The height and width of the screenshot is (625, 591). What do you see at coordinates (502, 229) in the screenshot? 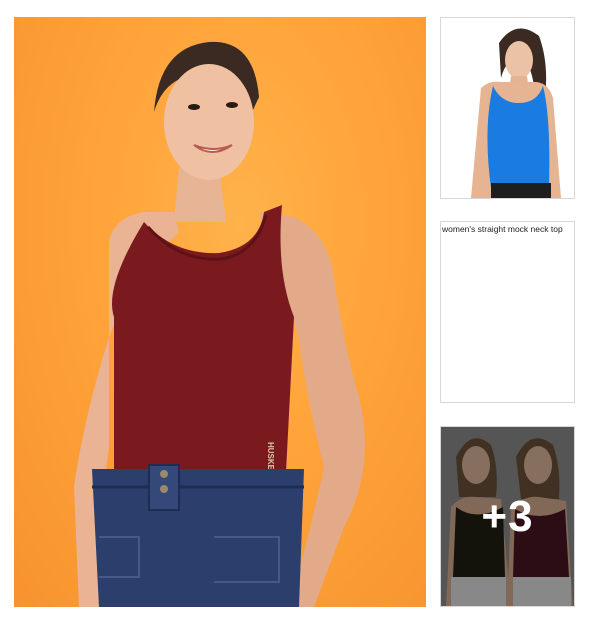
I see `thumbnail-caption: women's straight mock neck top` at bounding box center [502, 229].